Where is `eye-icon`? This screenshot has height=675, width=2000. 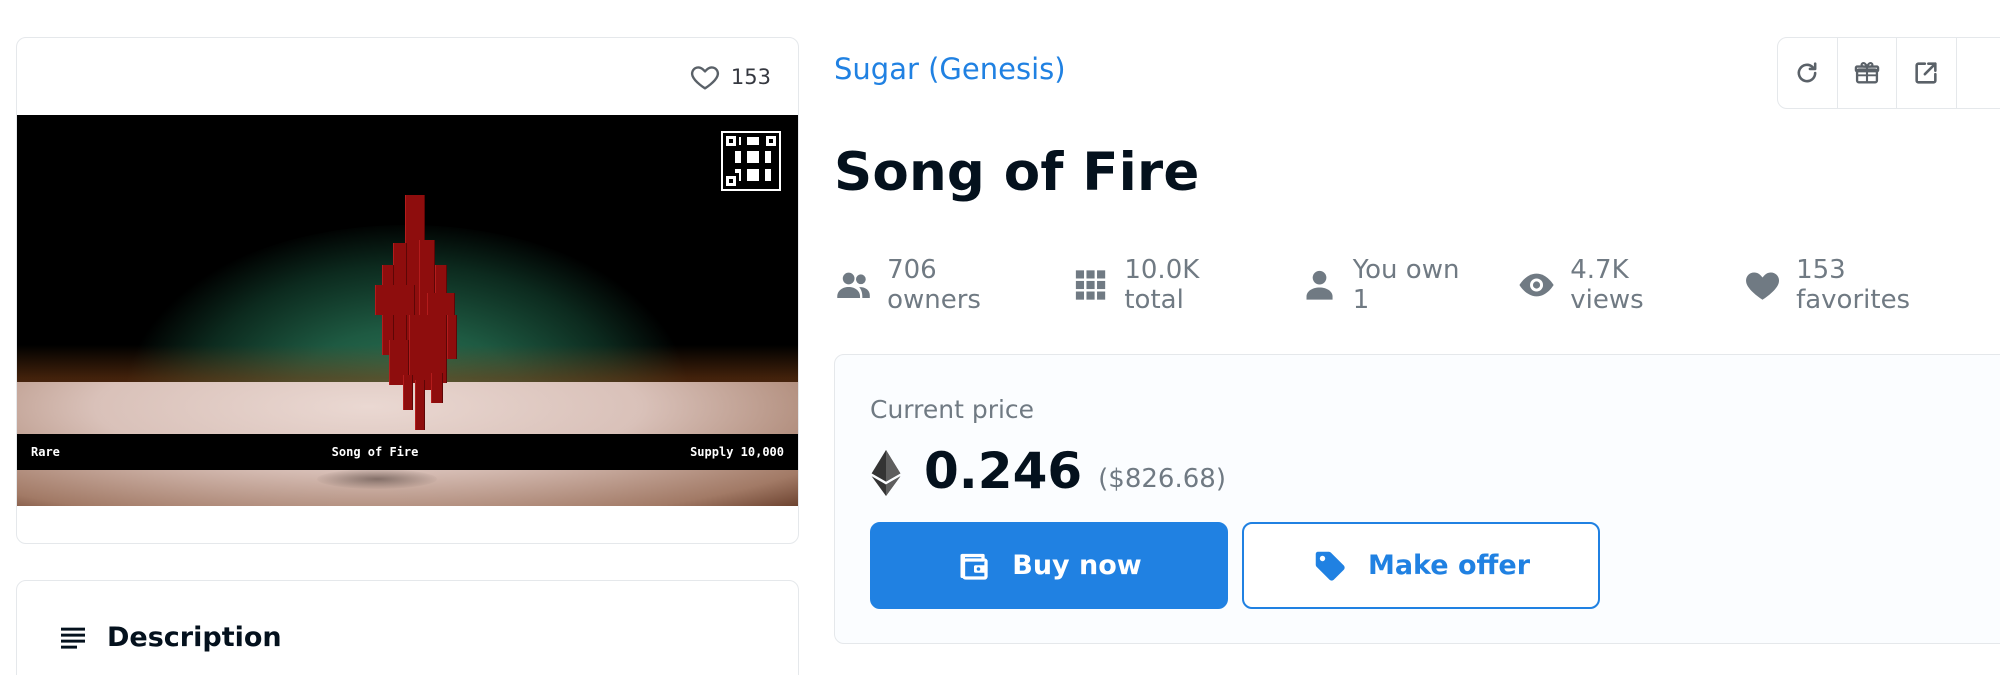
eye-icon is located at coordinates (1536, 285).